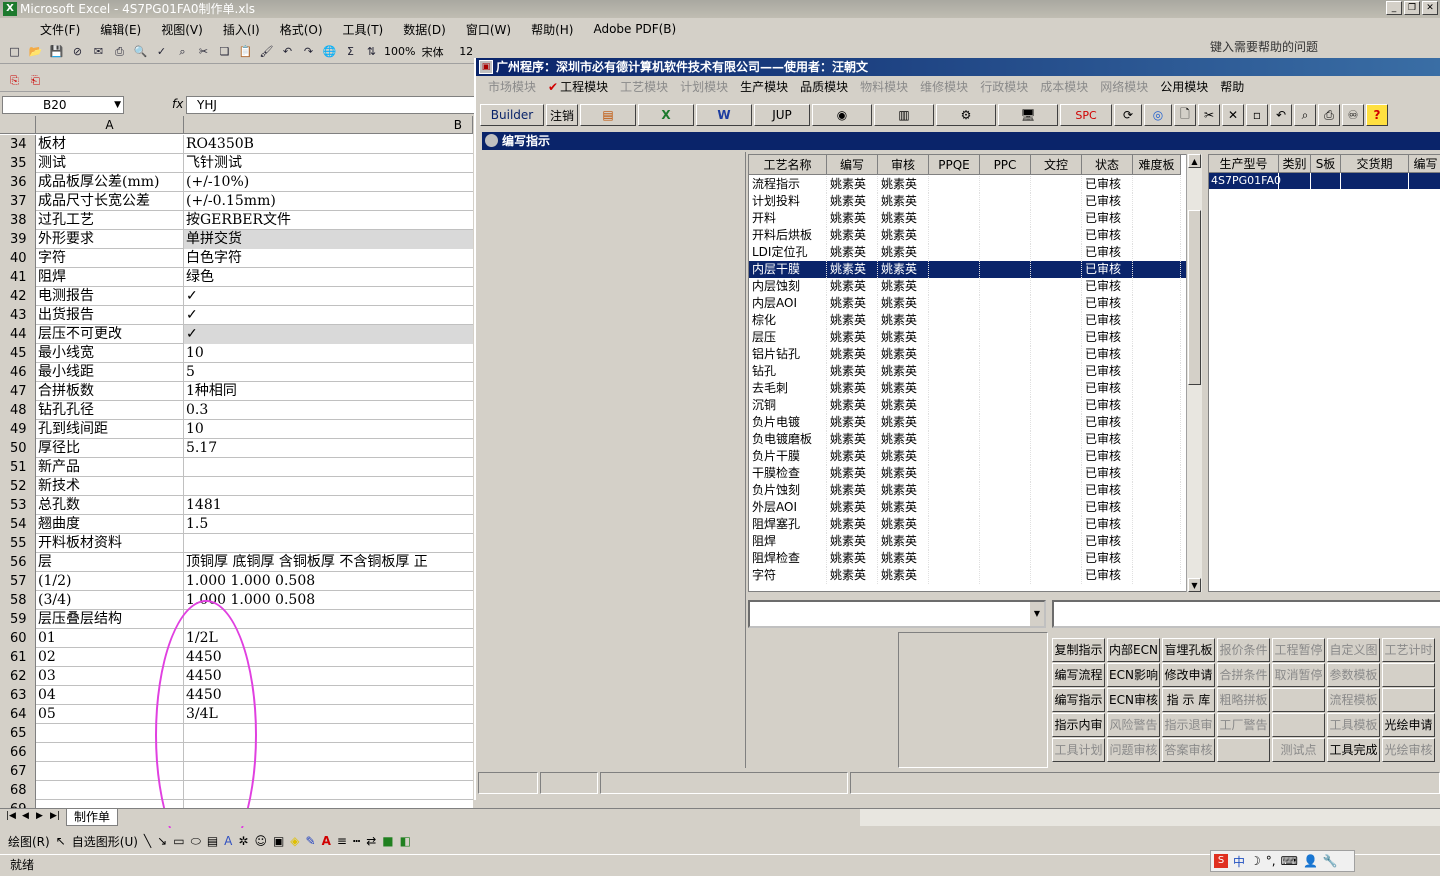 Image resolution: width=1440 pixels, height=876 pixels. What do you see at coordinates (971, 439) in the screenshot?
I see `process-row: 负电镀磨板 姚素英 姚素英 已审核` at bounding box center [971, 439].